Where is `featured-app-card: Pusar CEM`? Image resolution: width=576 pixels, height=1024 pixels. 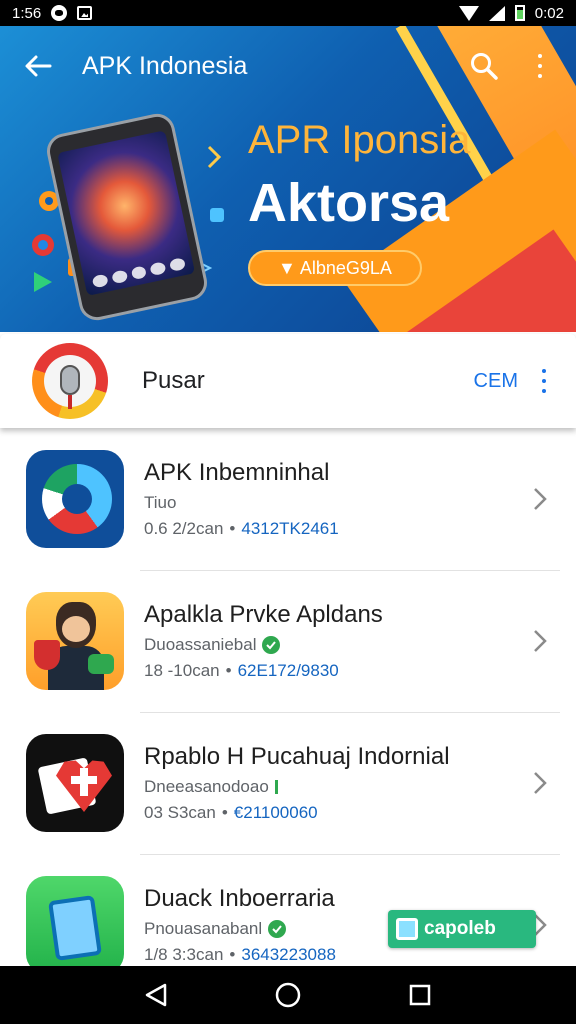 featured-app-card: Pusar CEM is located at coordinates (288, 381).